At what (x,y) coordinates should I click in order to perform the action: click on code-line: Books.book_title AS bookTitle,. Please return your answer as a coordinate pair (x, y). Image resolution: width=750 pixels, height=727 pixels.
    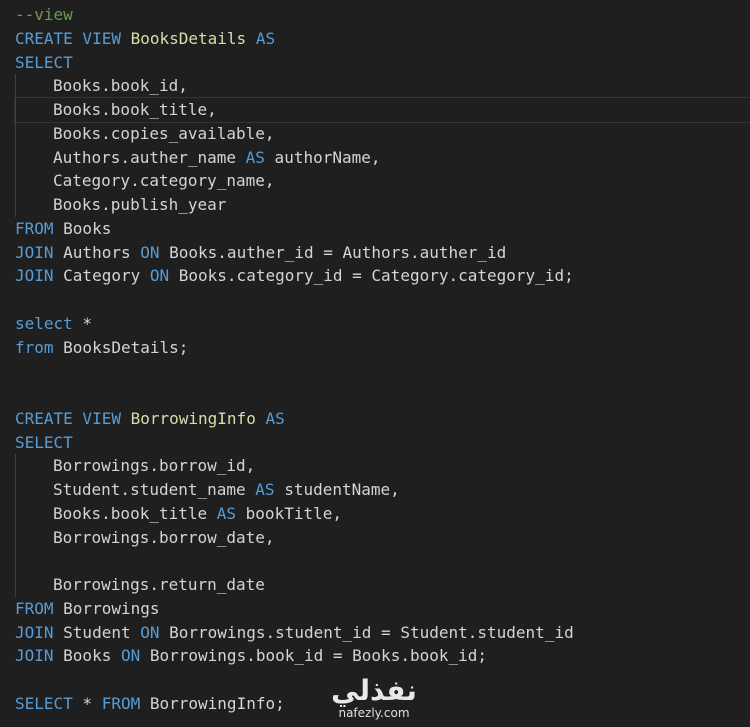
    Looking at the image, I should click on (382, 513).